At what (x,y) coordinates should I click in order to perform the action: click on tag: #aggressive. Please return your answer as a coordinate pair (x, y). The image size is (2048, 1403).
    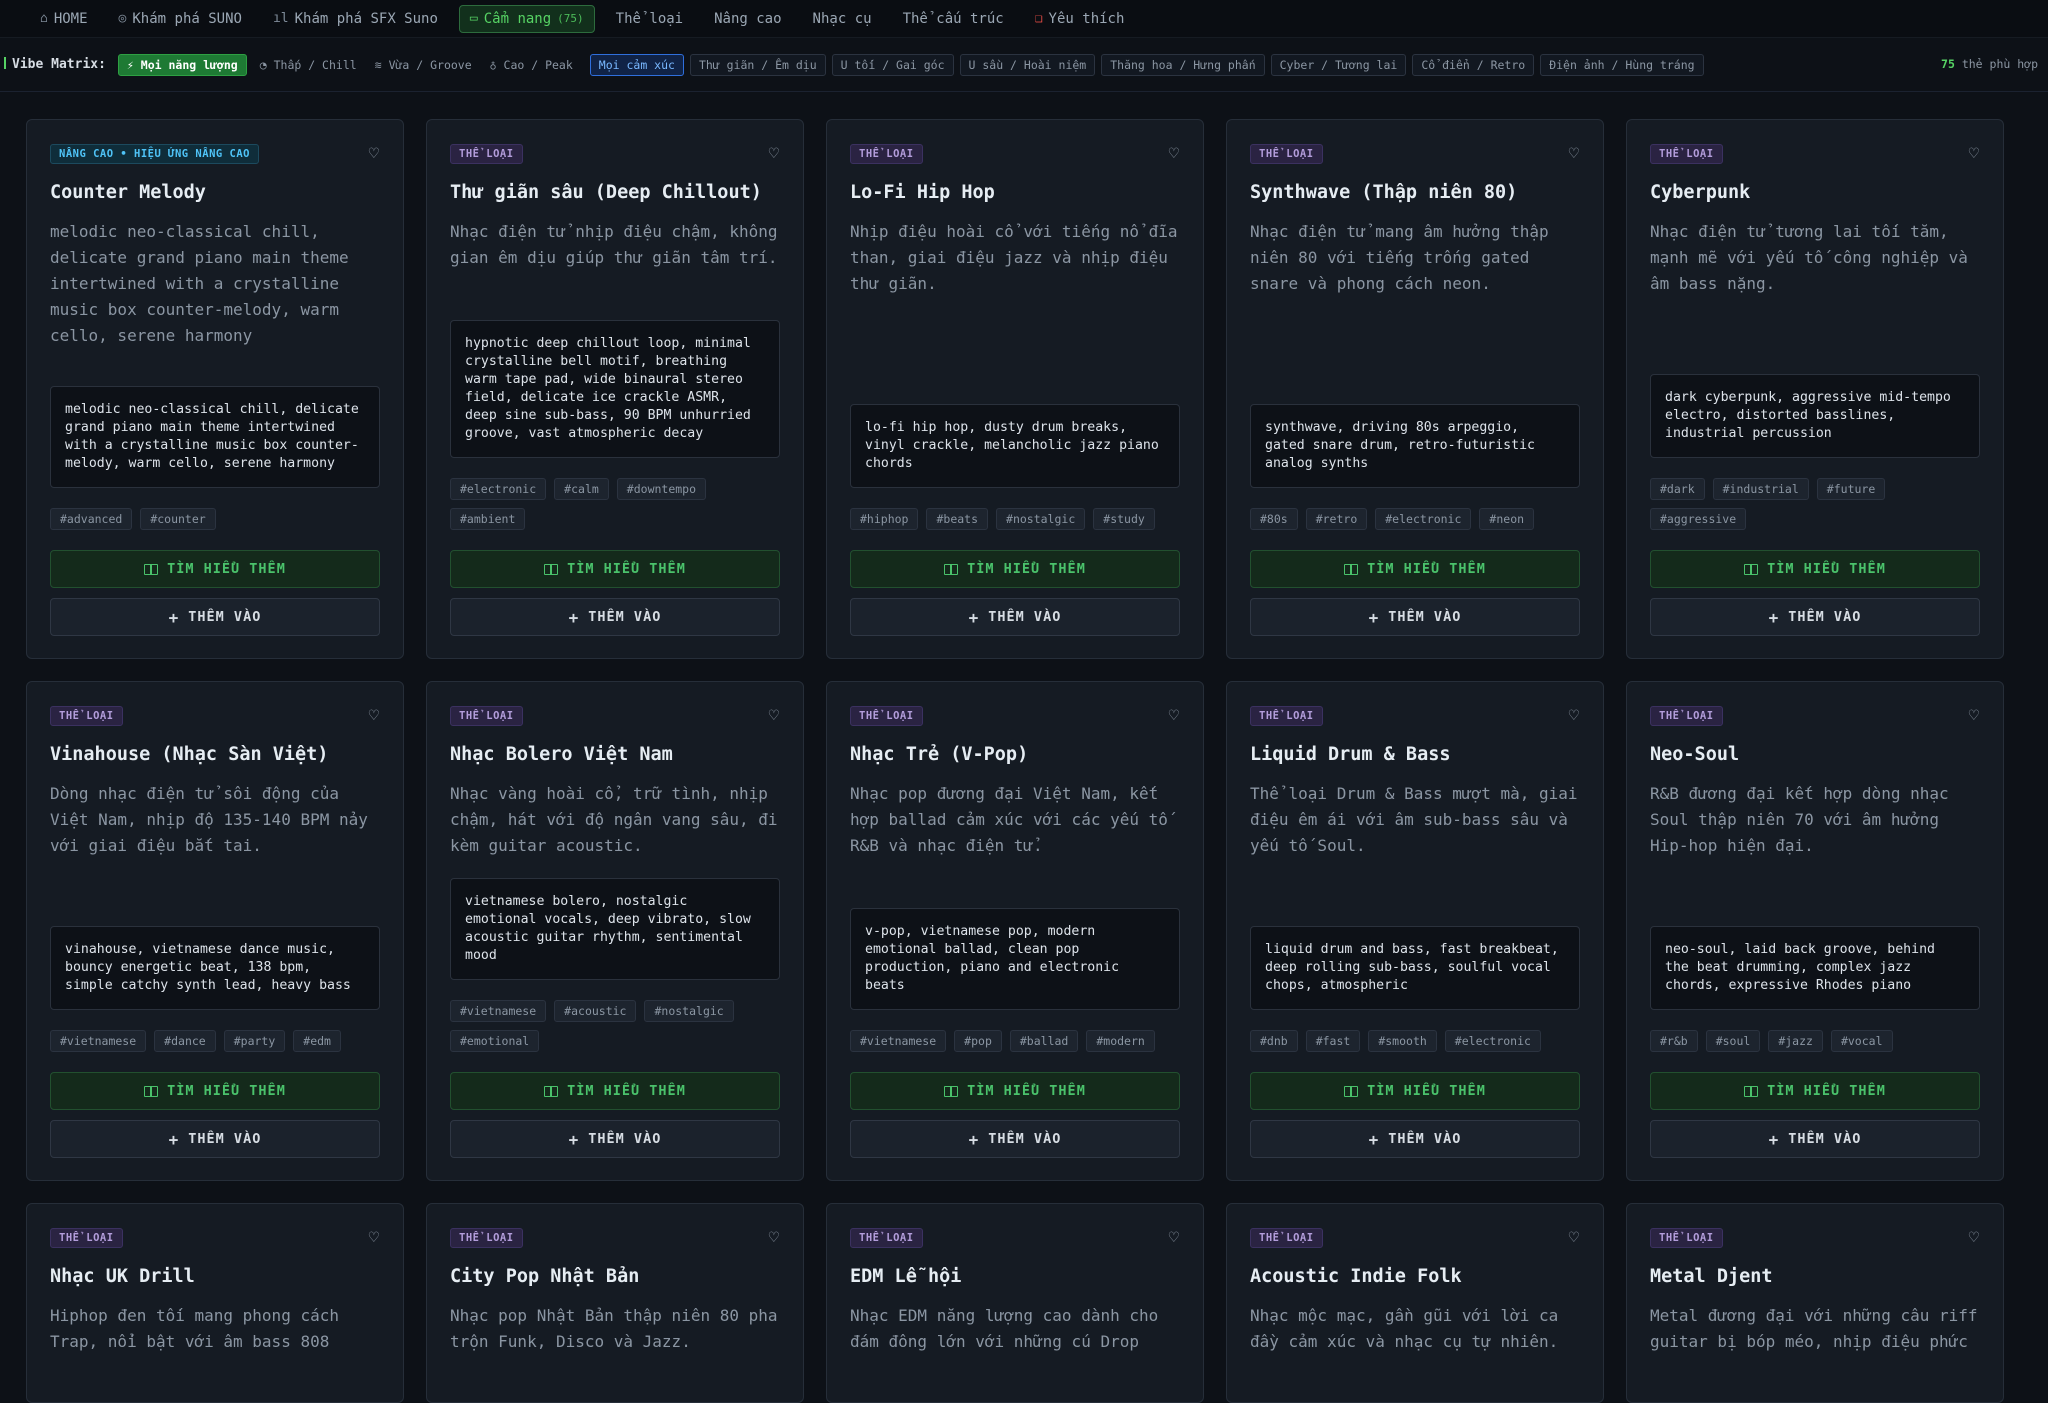
    Looking at the image, I should click on (1698, 519).